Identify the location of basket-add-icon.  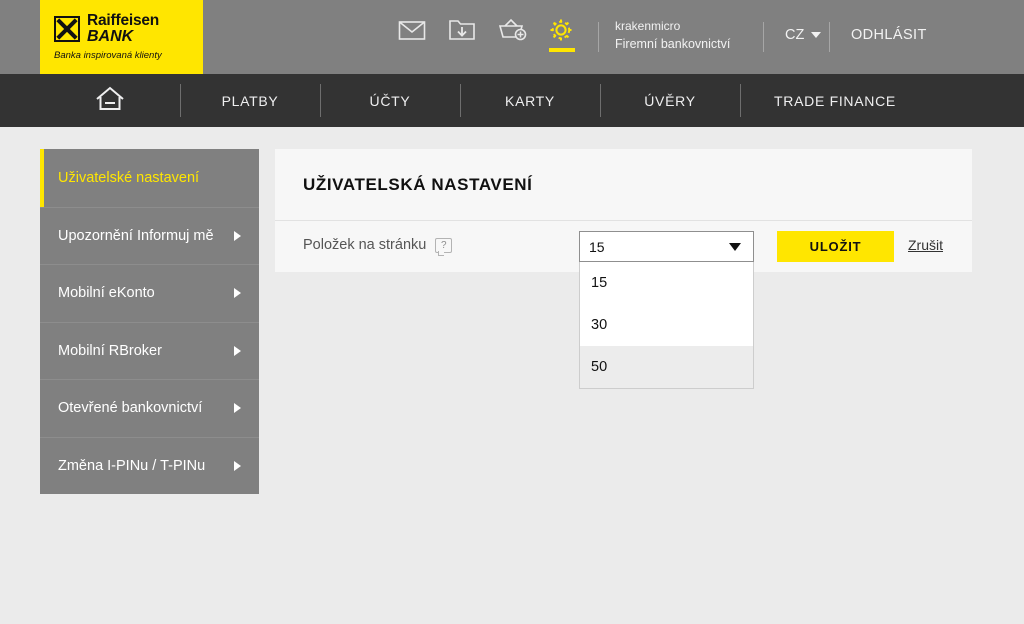
(512, 36).